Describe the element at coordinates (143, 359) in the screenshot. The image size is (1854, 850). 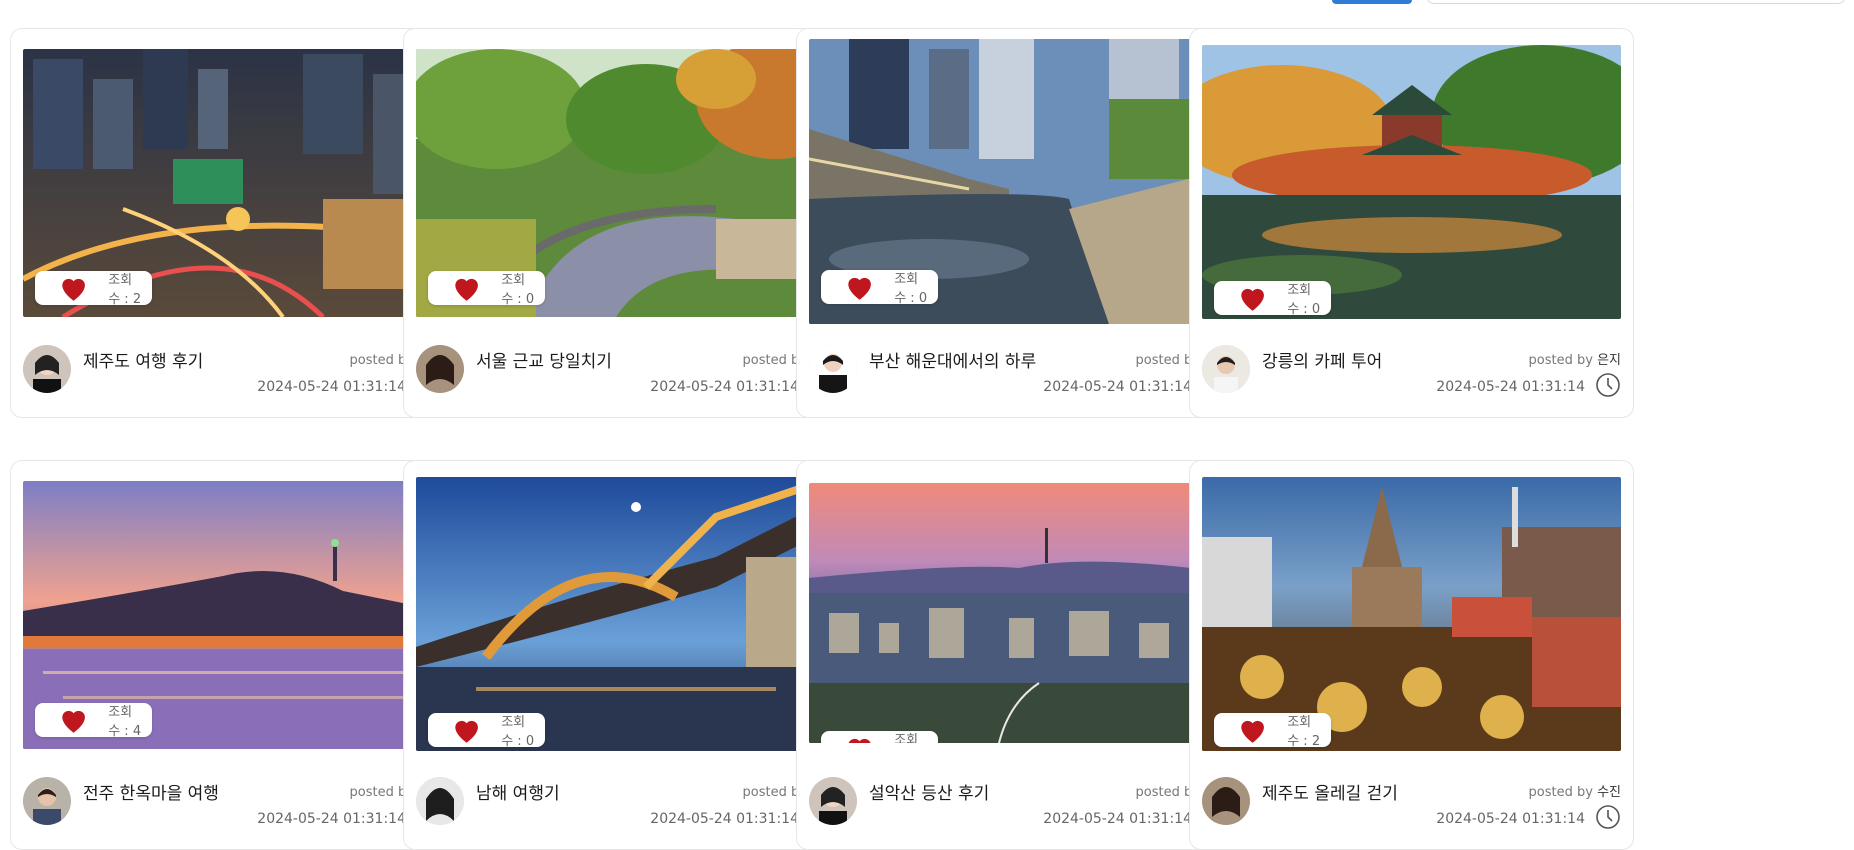
I see `post-title: 제주도 여행 후기` at that location.